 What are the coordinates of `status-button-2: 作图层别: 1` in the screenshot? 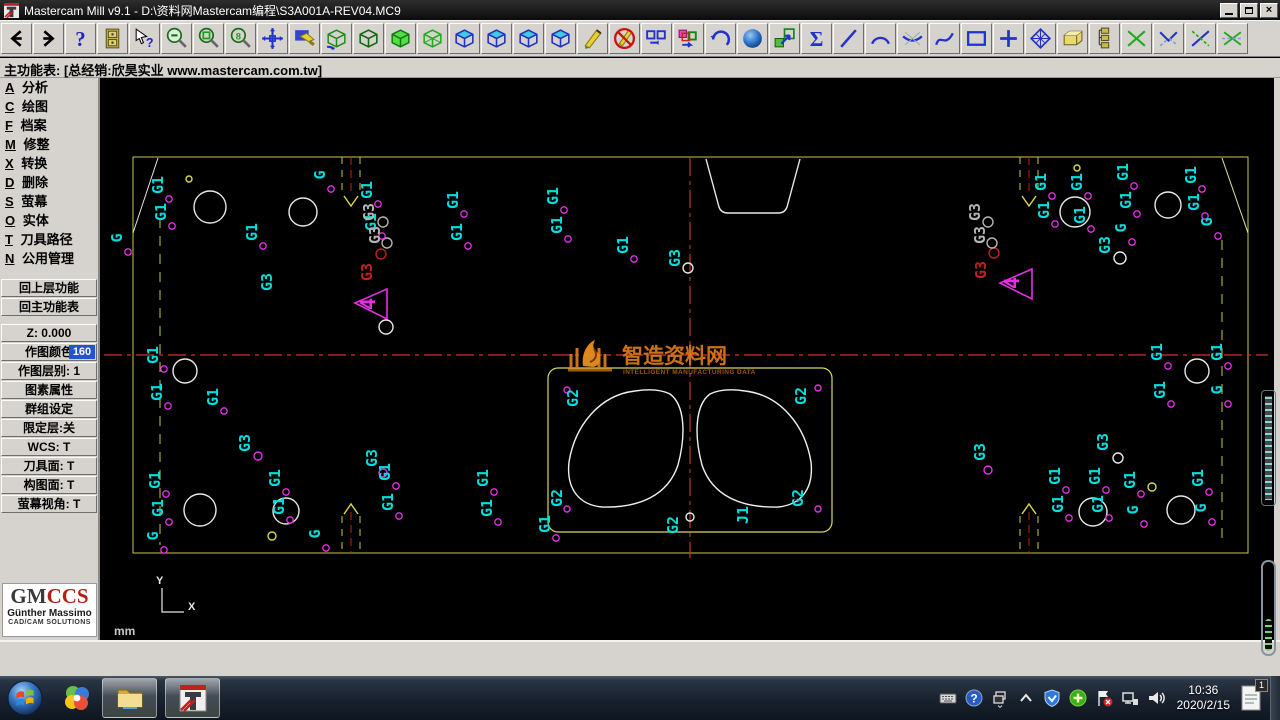 It's located at (49, 371).